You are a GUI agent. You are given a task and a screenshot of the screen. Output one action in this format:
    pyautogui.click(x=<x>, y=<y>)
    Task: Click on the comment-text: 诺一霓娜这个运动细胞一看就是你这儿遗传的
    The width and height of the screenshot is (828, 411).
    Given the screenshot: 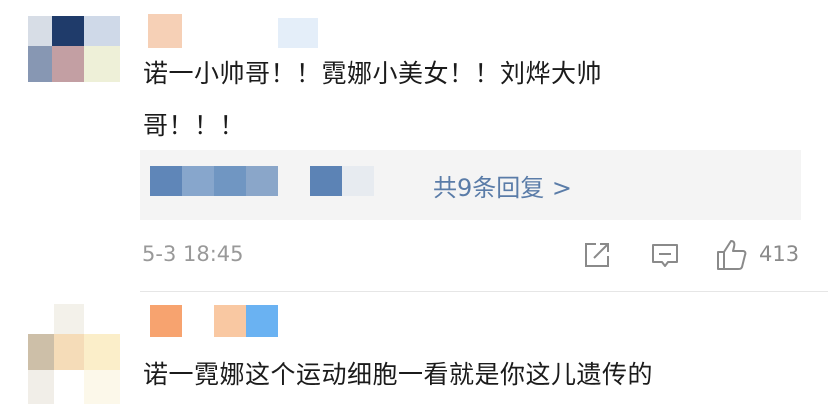 What is the action you would take?
    pyautogui.click(x=398, y=374)
    